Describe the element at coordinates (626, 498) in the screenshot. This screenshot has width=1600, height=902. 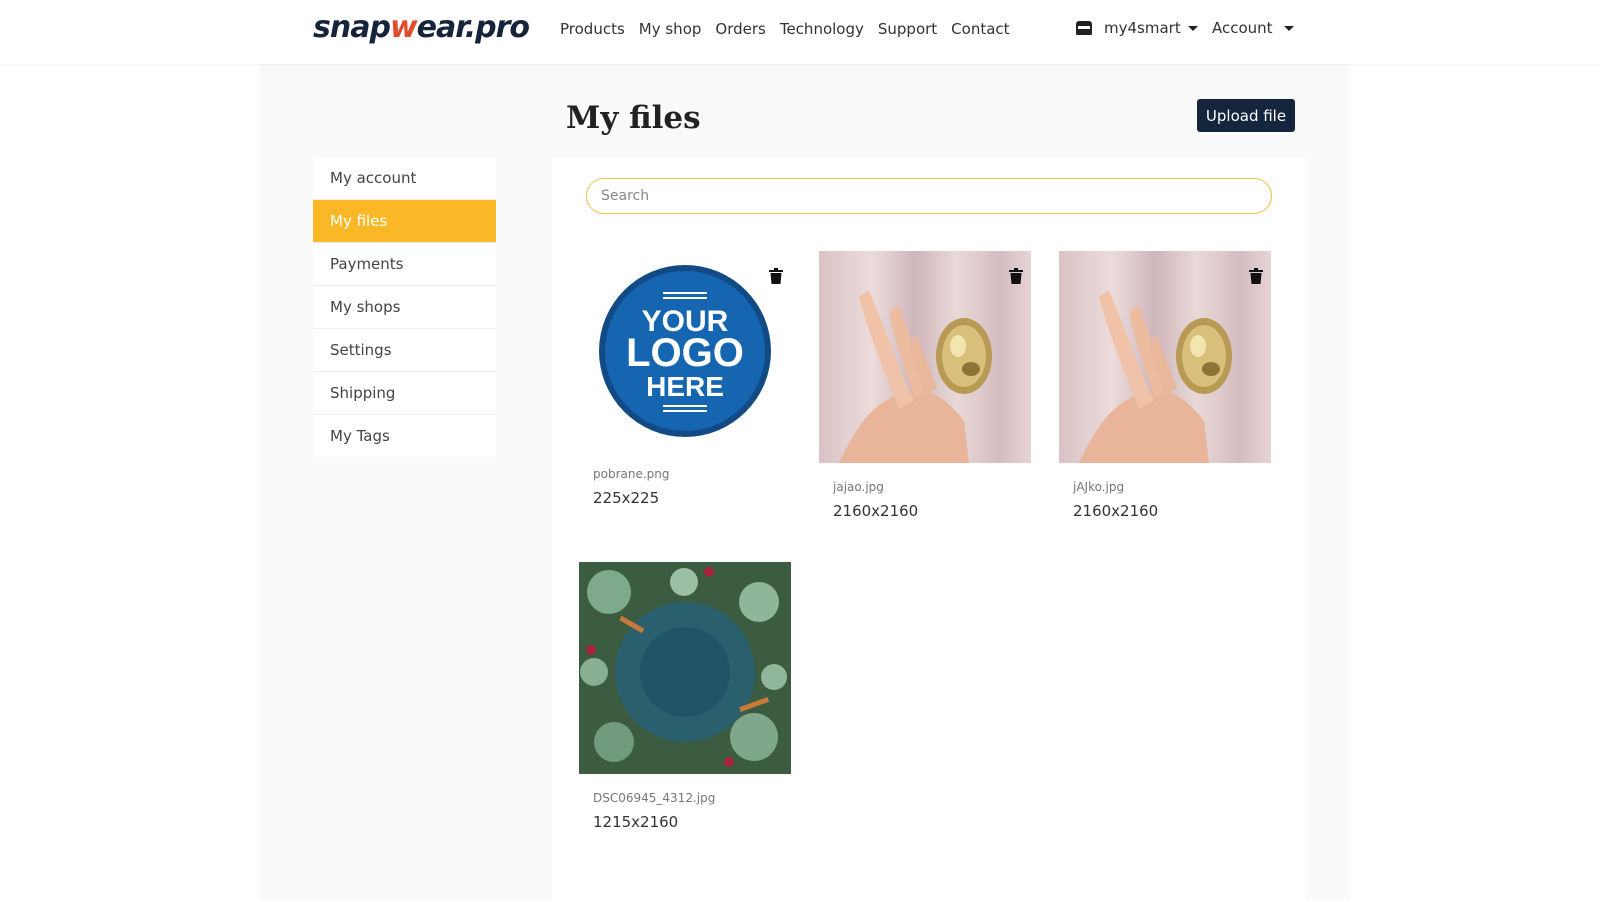
I see `file-dimensions: 225x225` at that location.